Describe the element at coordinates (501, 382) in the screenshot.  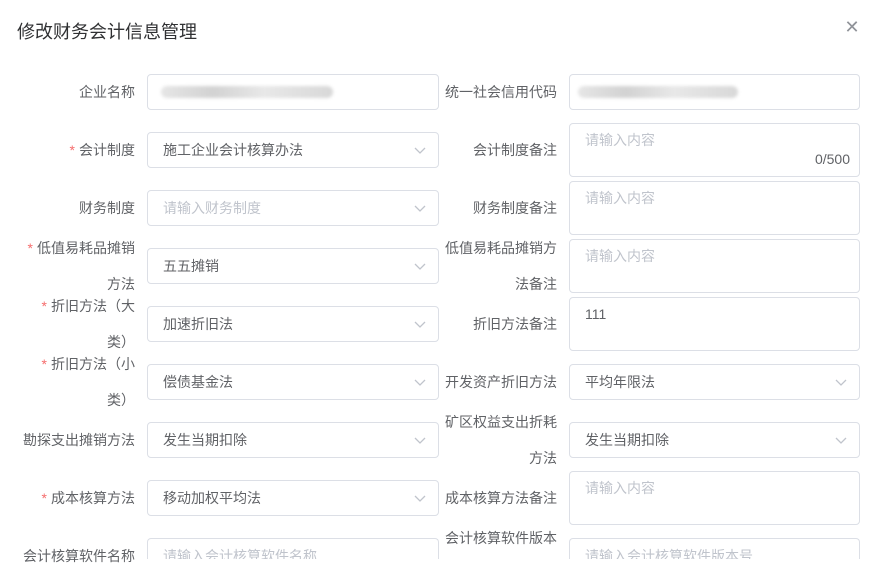
I see `dev-asset-depreciation-label: 开发资产折旧方法` at that location.